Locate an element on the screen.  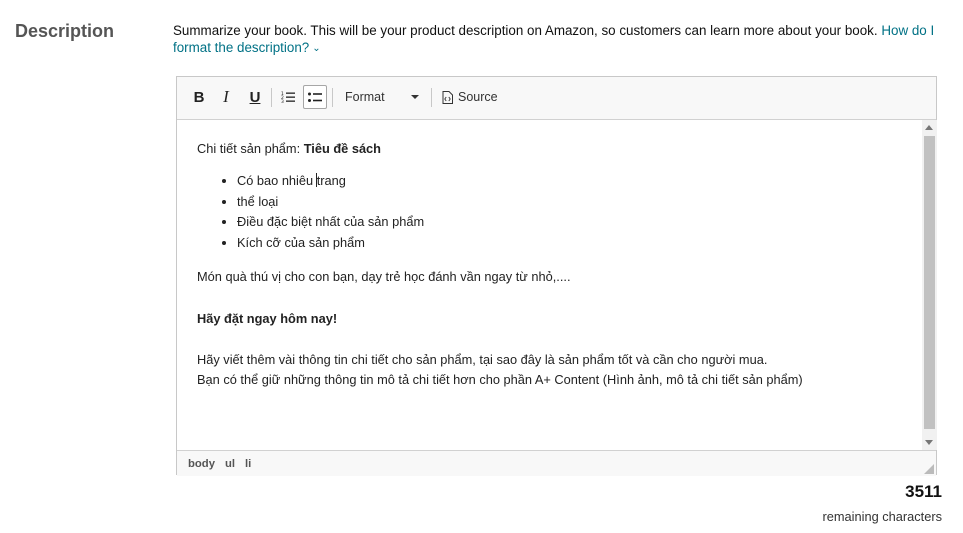
list-item: Điều đặc biệt nhất của sản phẩm is located at coordinates (569, 222).